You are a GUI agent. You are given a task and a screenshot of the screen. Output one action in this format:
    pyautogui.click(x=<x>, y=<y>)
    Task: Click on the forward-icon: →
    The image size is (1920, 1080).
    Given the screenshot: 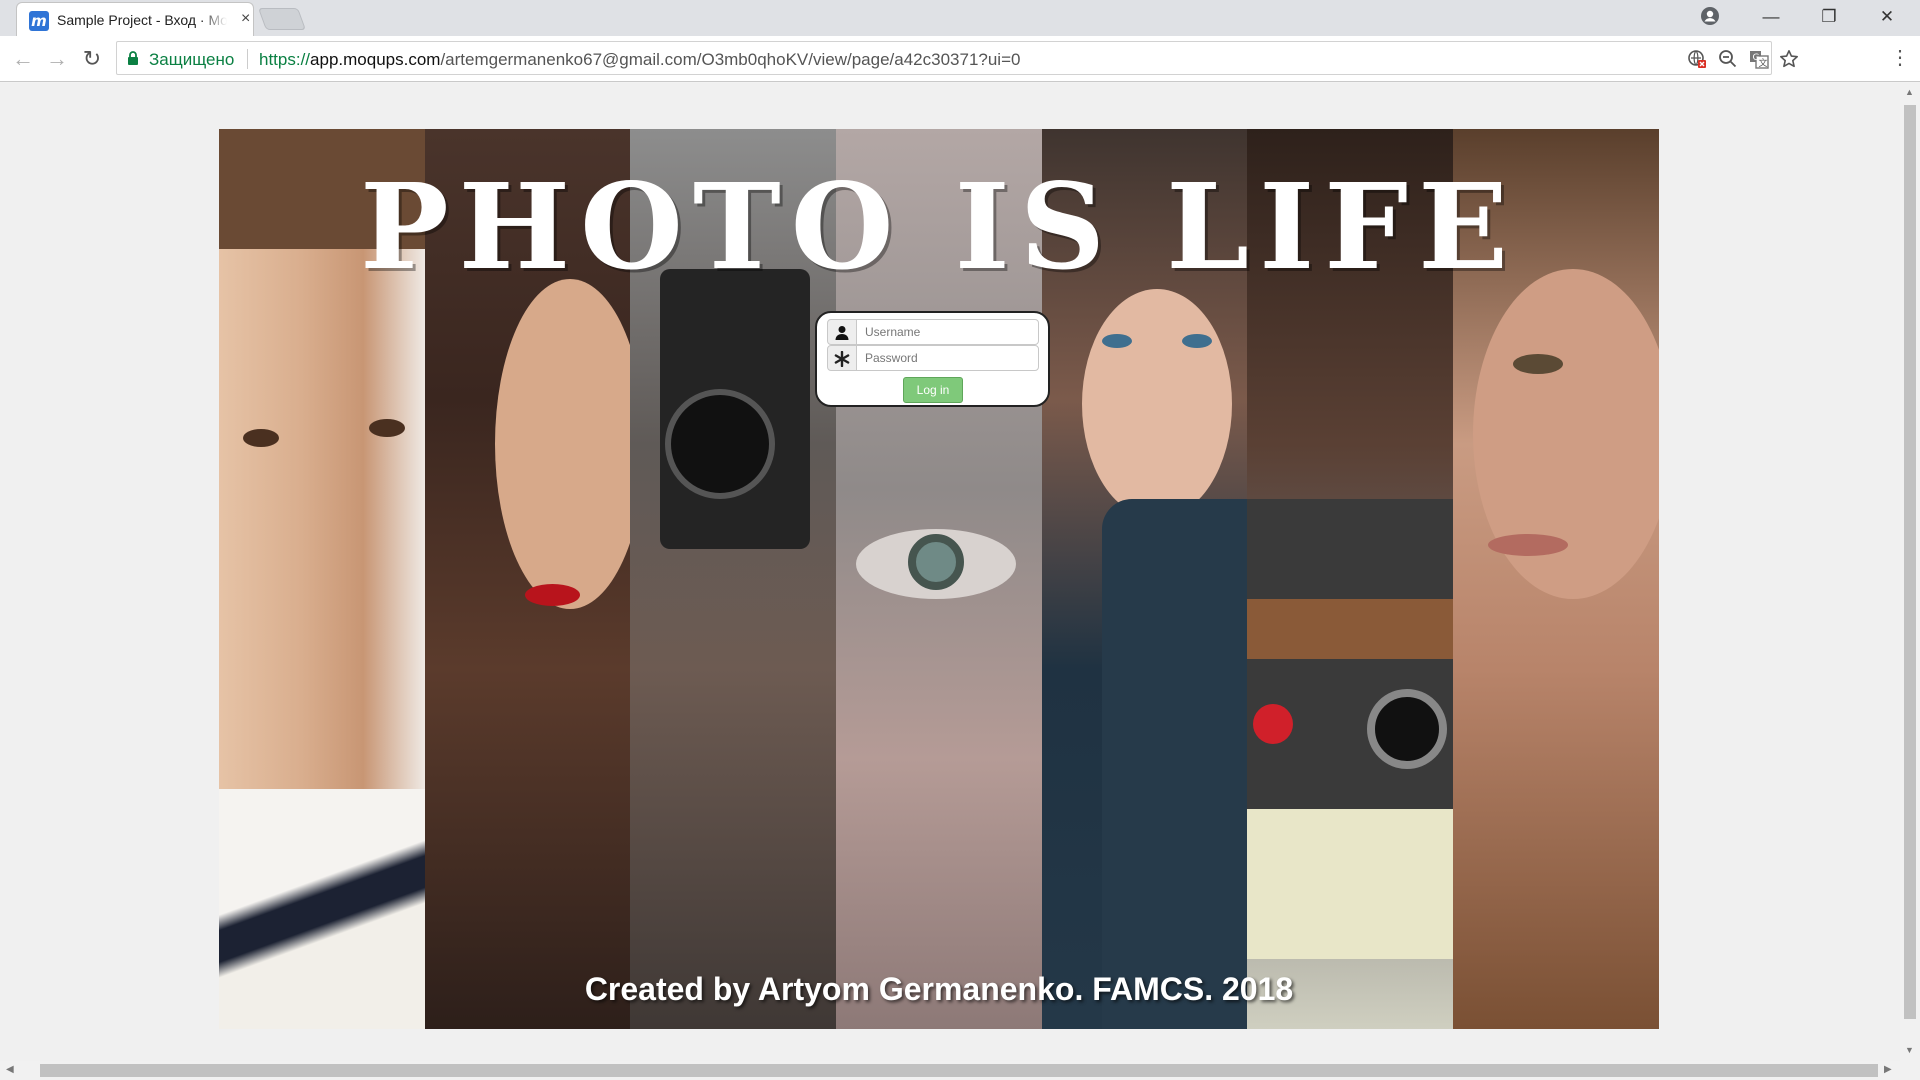 What is the action you would take?
    pyautogui.click(x=57, y=59)
    